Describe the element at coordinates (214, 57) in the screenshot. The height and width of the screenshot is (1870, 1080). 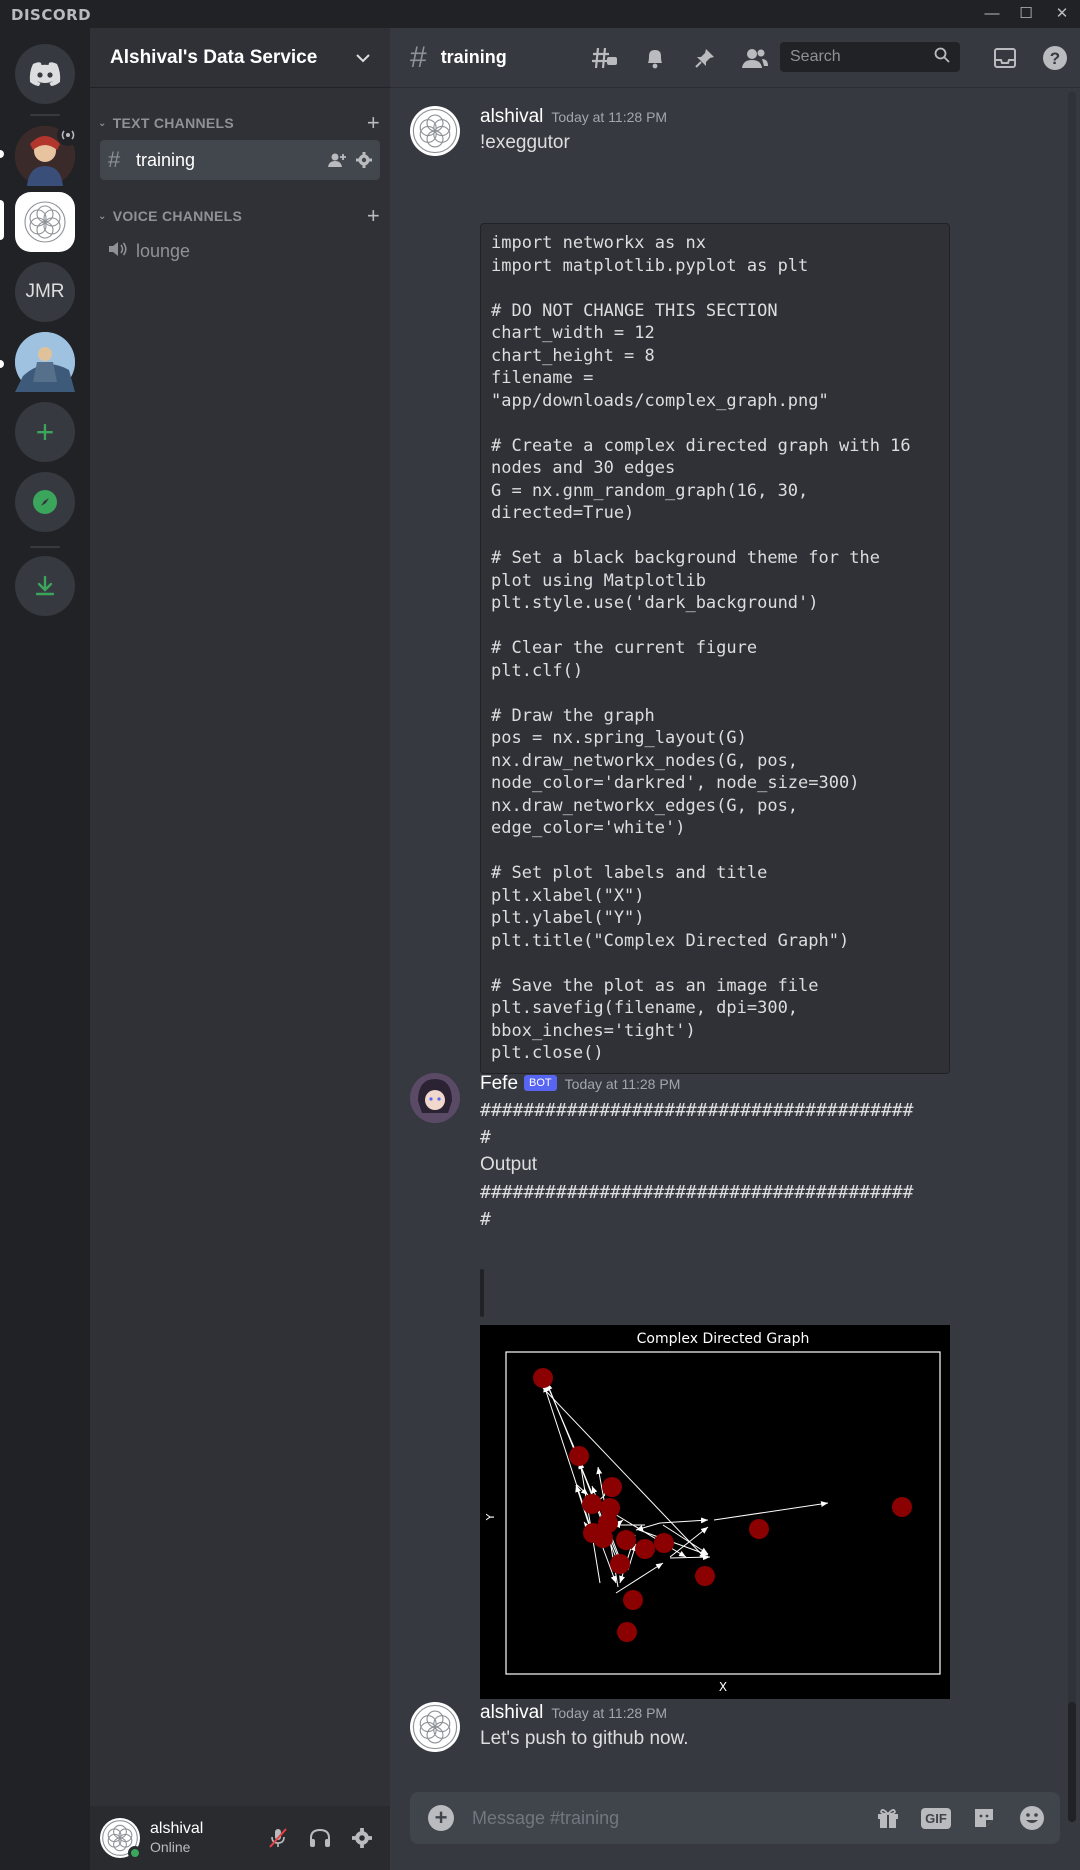
I see `guild-name: Alshival's Data Service` at that location.